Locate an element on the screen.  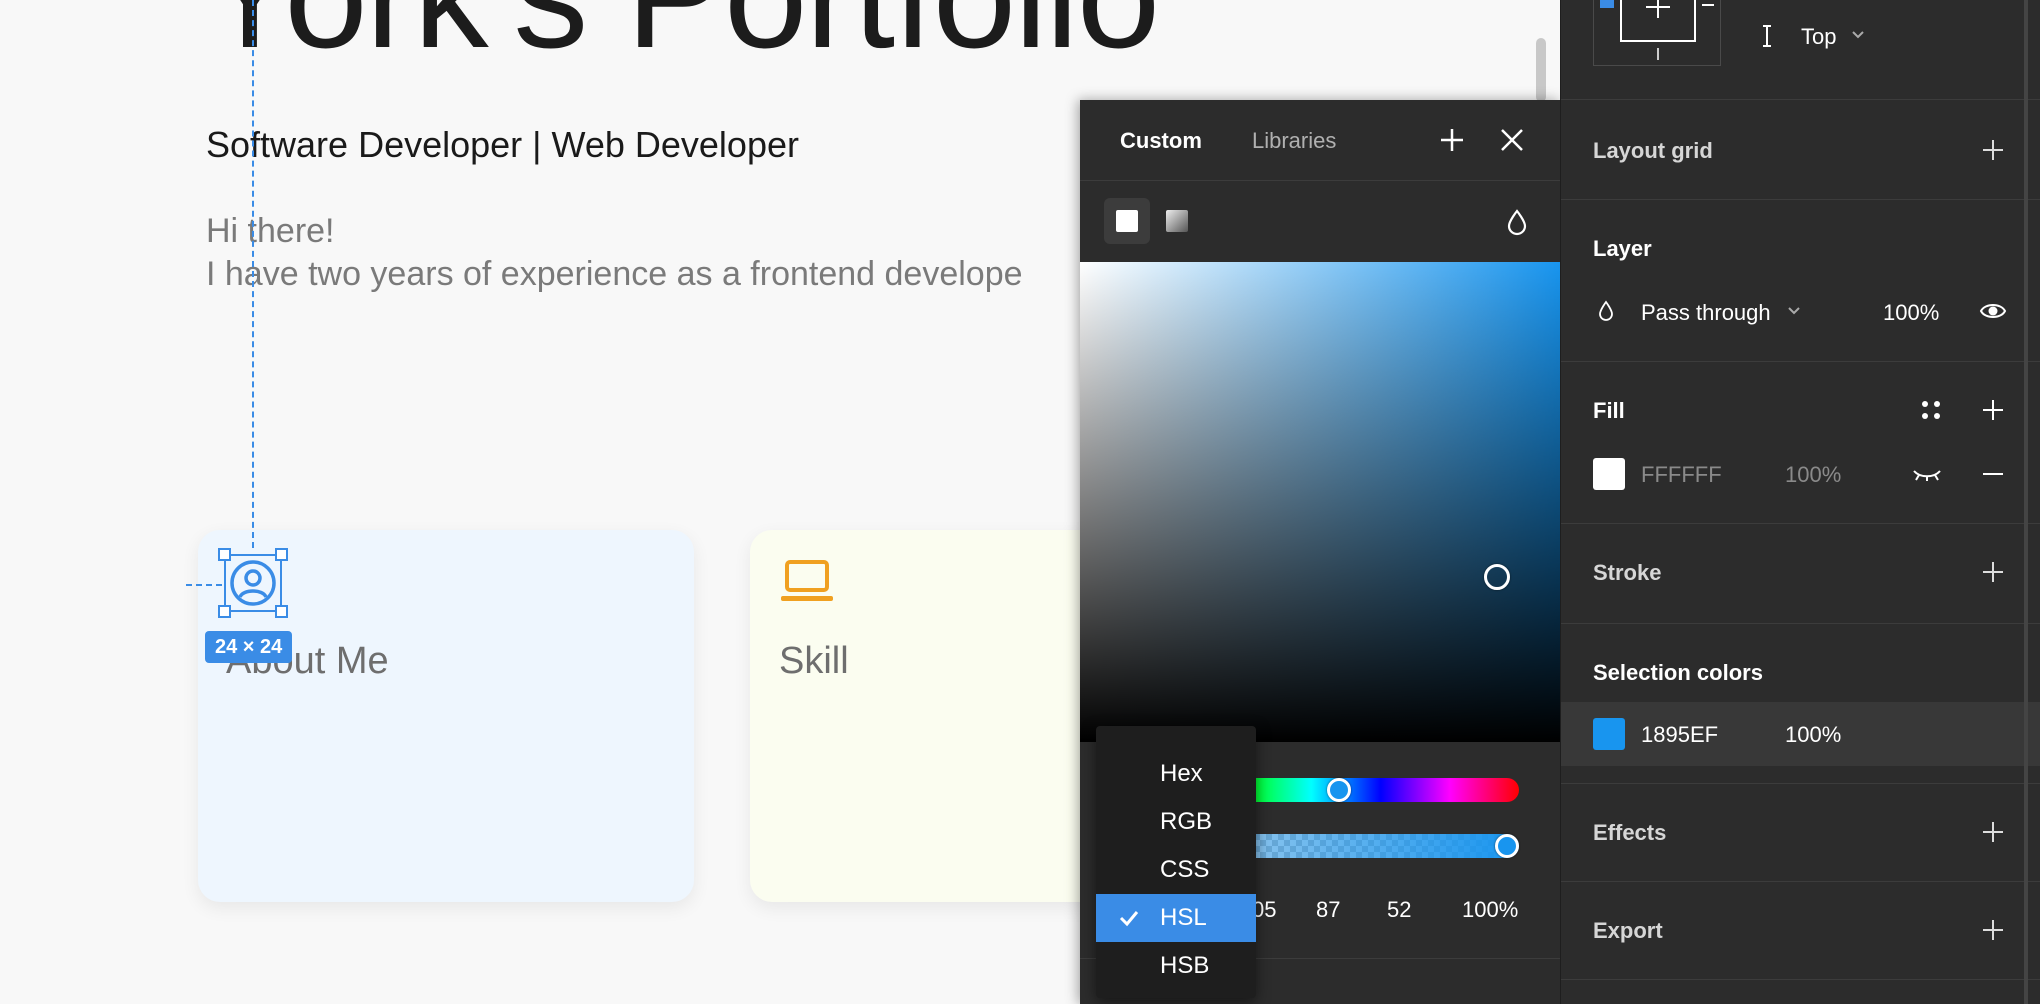
blend-mode-select: Pass through is located at coordinates (1706, 313).